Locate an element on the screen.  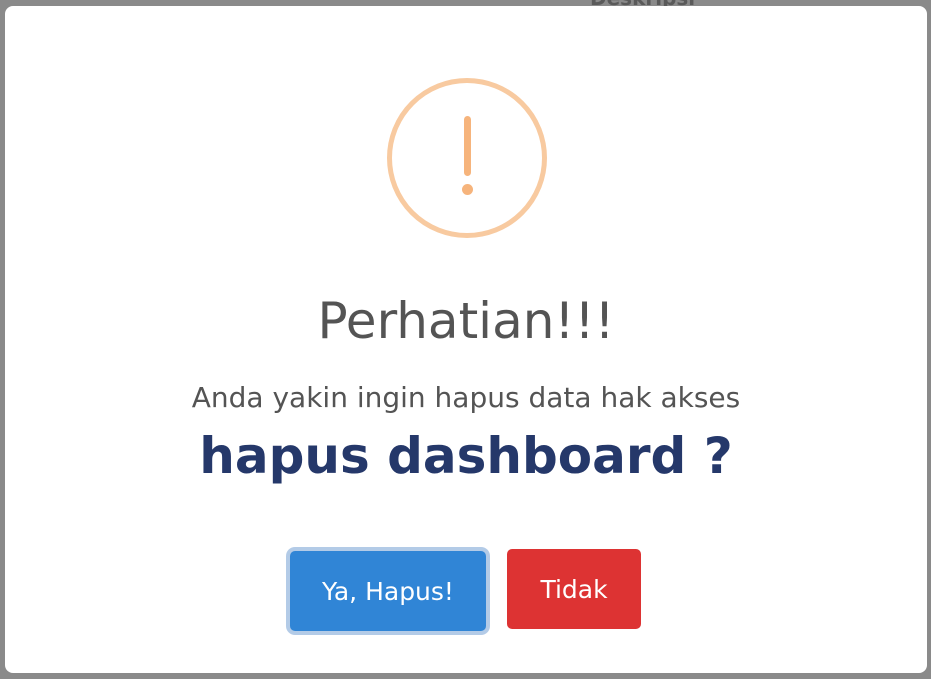
confirm-delete-button: Ya, Hapus! is located at coordinates (388, 591).